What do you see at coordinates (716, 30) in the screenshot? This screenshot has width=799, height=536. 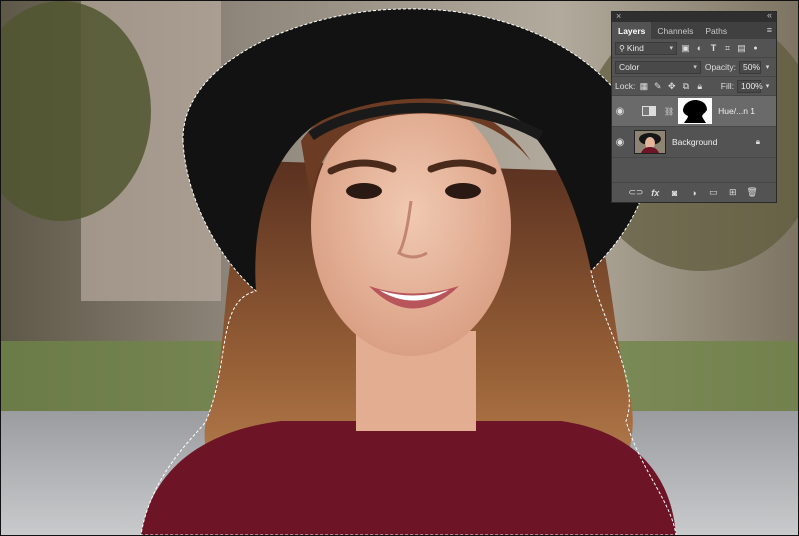 I see `tab-paths: Paths` at bounding box center [716, 30].